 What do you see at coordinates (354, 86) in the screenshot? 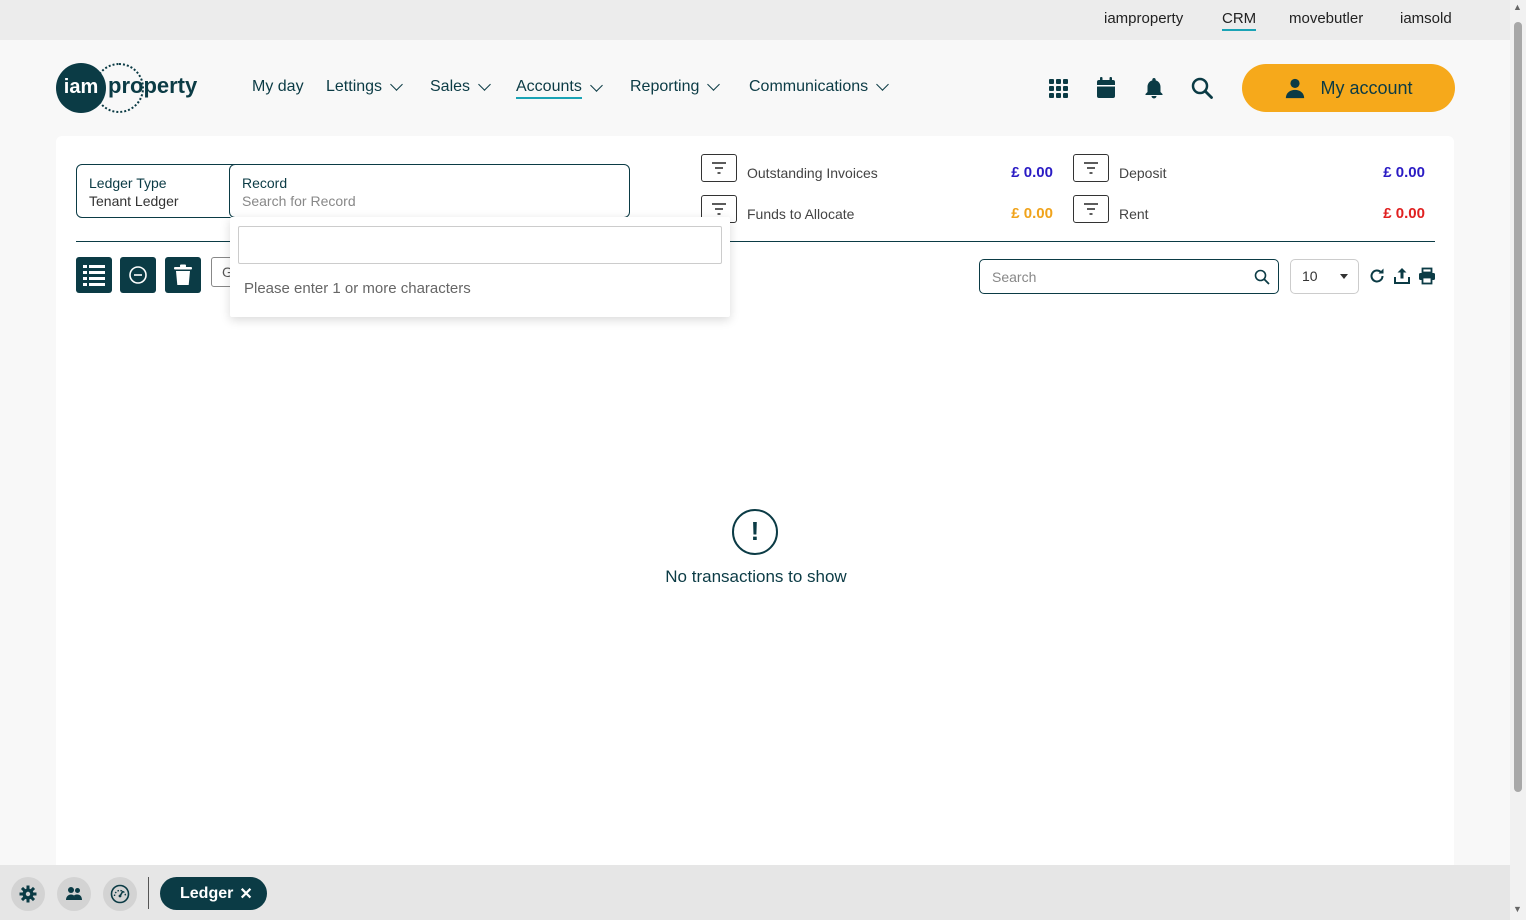
I see `nav-item-label: Lettings` at bounding box center [354, 86].